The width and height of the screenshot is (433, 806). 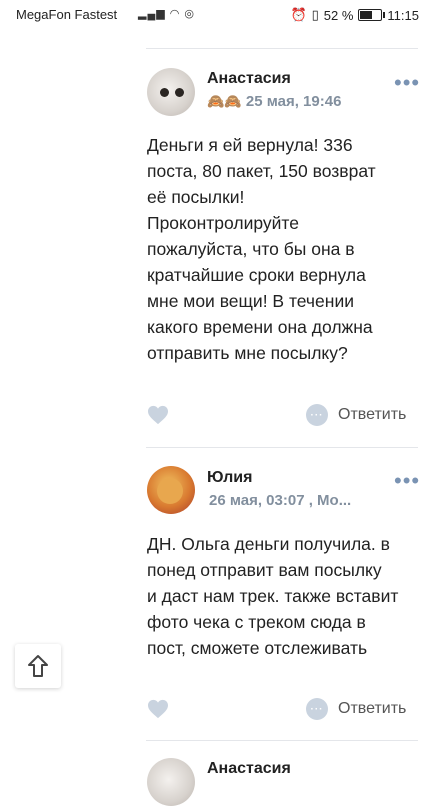 I want to click on alarm-icon: ⏰, so click(x=298, y=14).